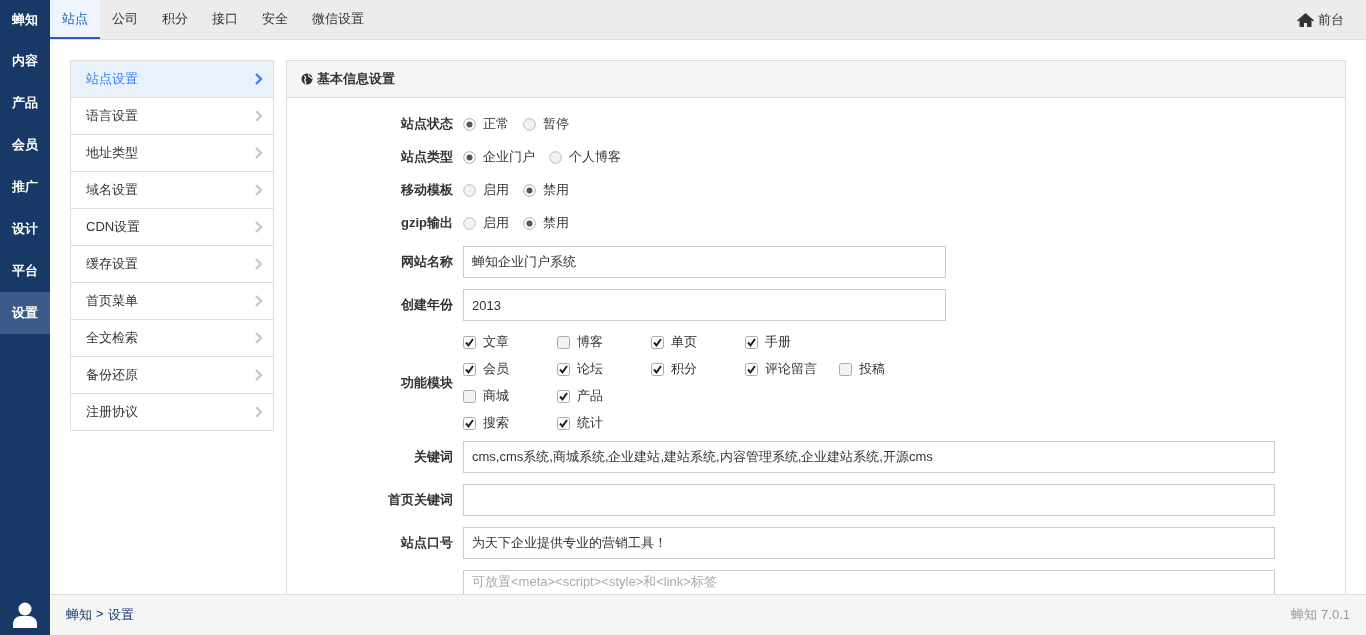  I want to click on version-text: 蝉知 7.0.1, so click(1320, 615).